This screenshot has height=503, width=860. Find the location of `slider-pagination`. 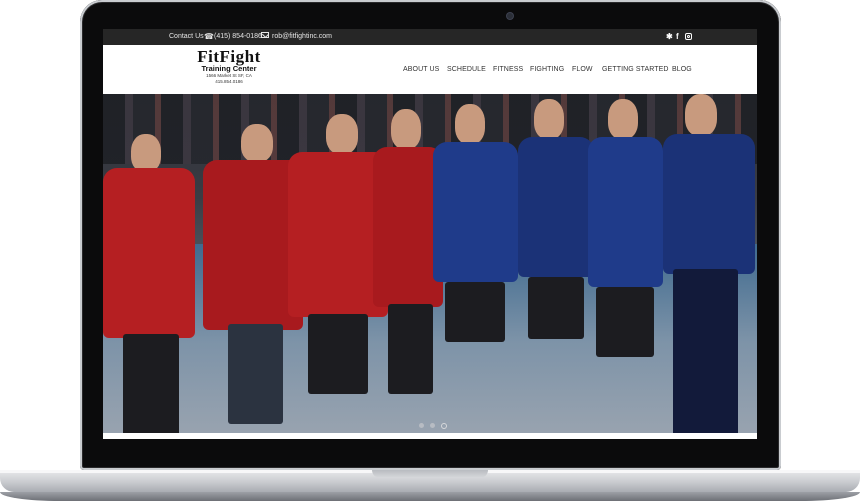

slider-pagination is located at coordinates (435, 426).